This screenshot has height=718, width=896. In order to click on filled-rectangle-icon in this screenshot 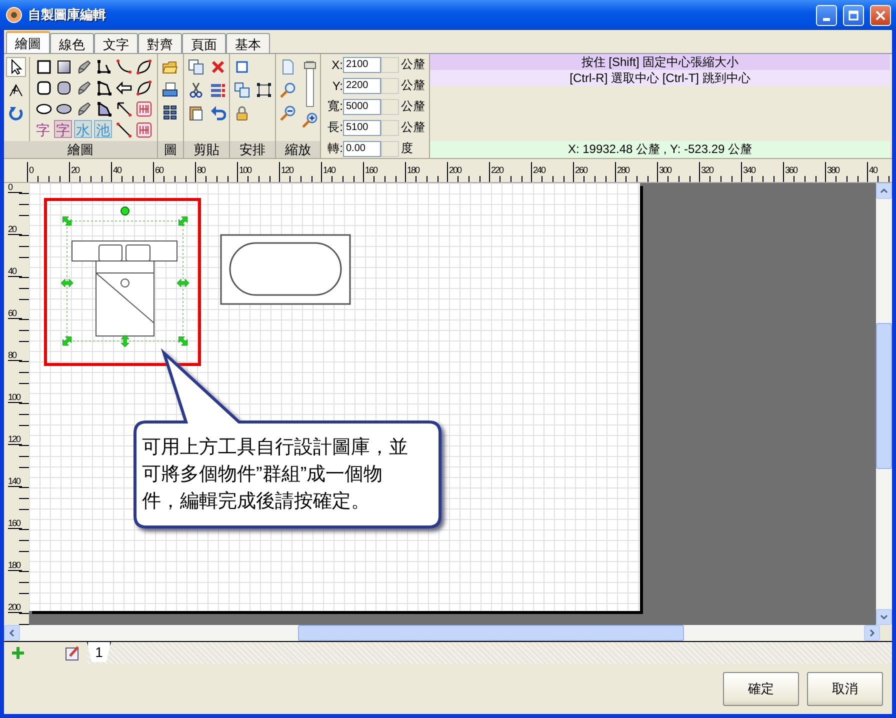, I will do `click(64, 67)`.